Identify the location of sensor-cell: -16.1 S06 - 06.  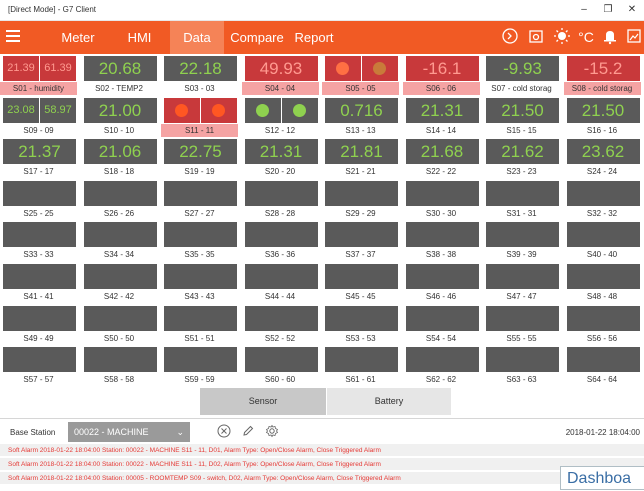
(441, 75).